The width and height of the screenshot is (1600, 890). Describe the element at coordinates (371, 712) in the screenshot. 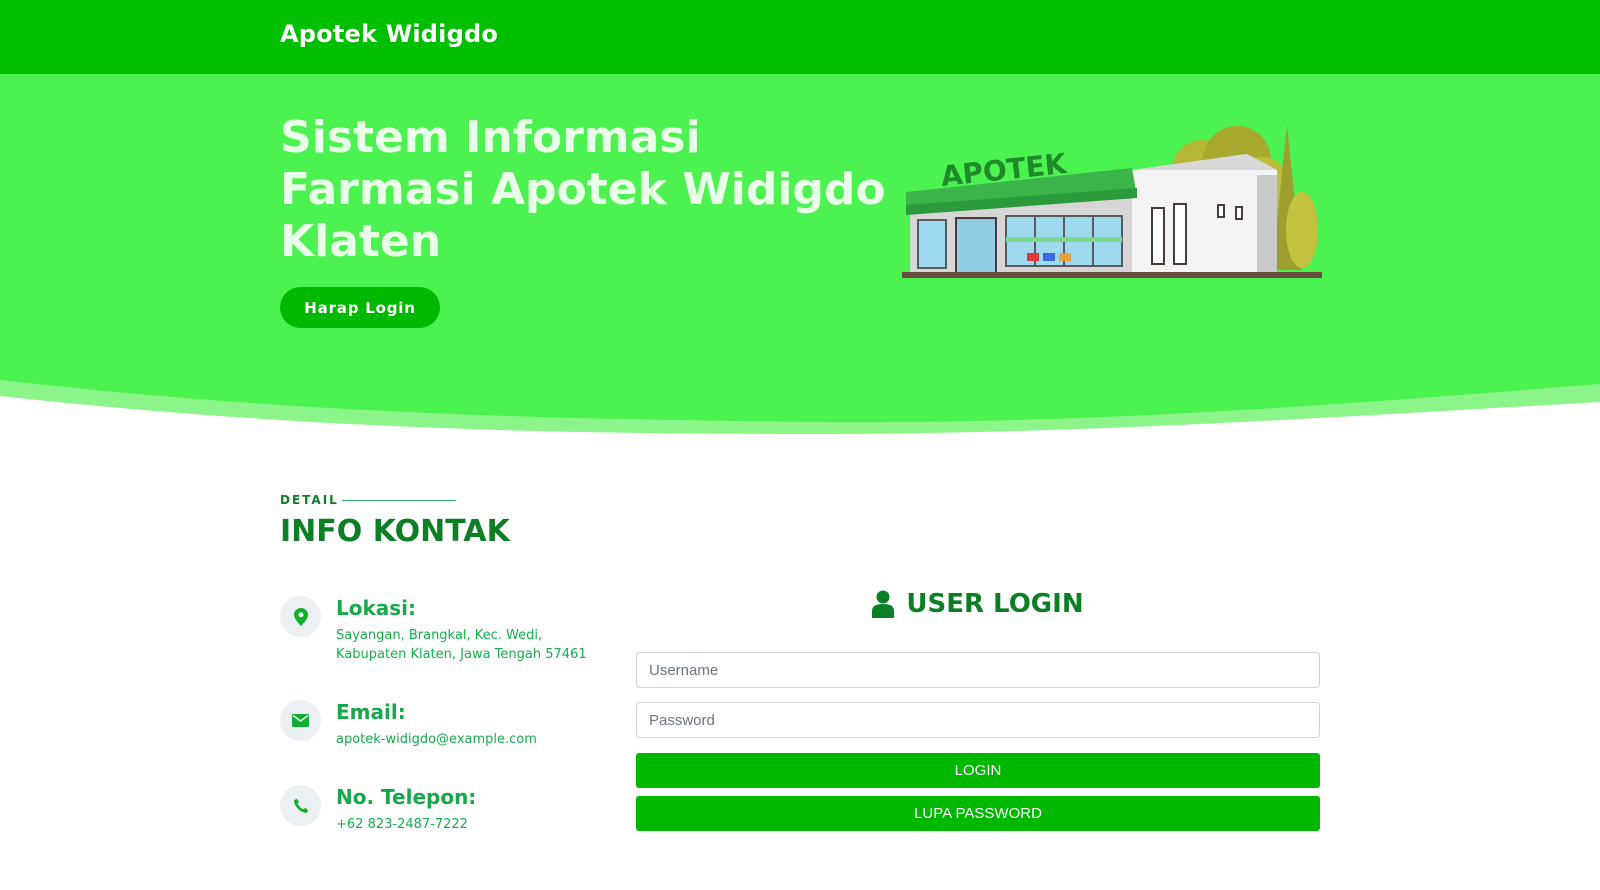

I see `contact-label: Email:` at that location.